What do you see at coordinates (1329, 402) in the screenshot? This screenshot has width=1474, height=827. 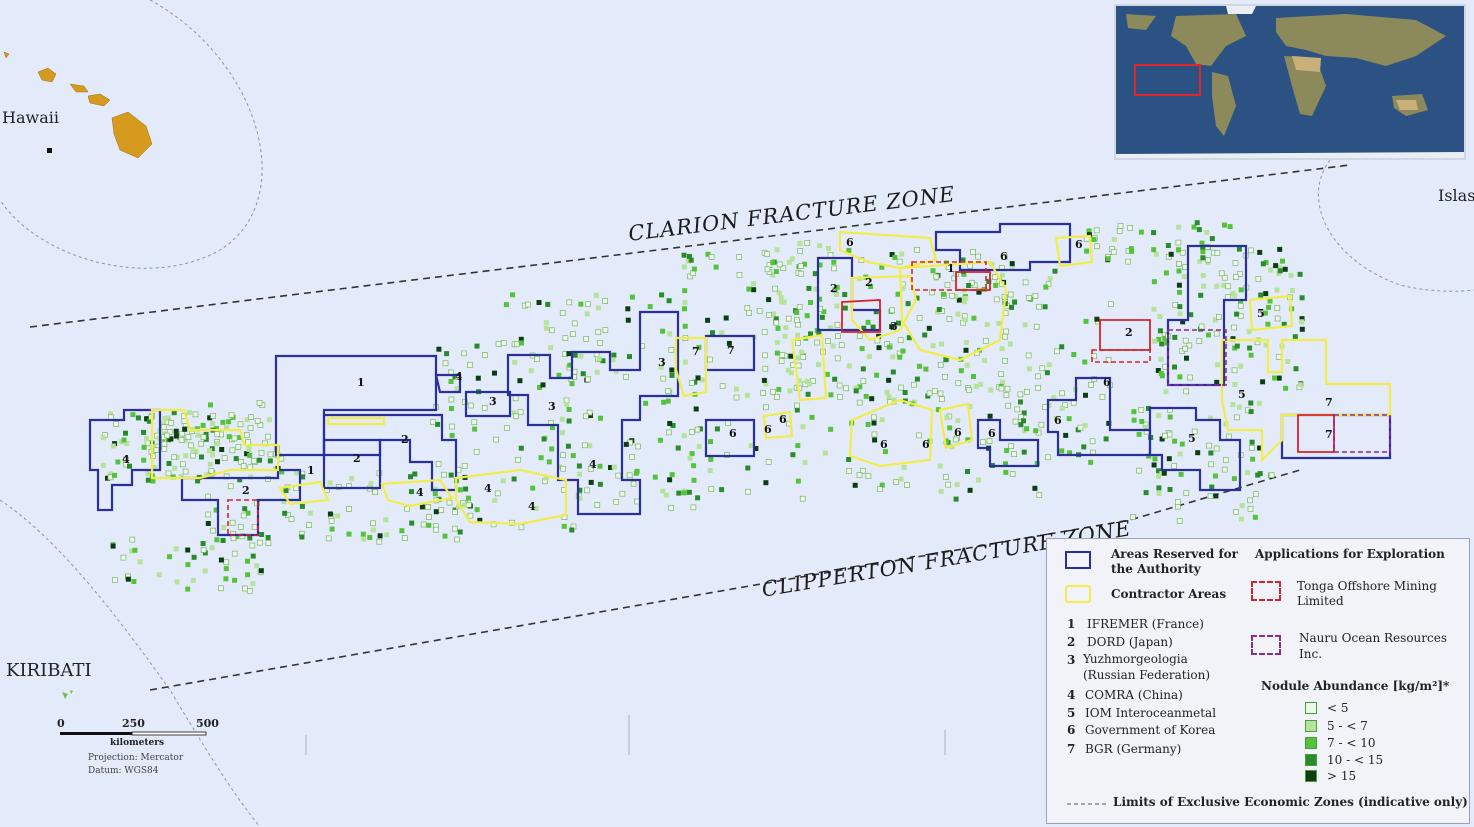 I see `svg-text: 7` at bounding box center [1329, 402].